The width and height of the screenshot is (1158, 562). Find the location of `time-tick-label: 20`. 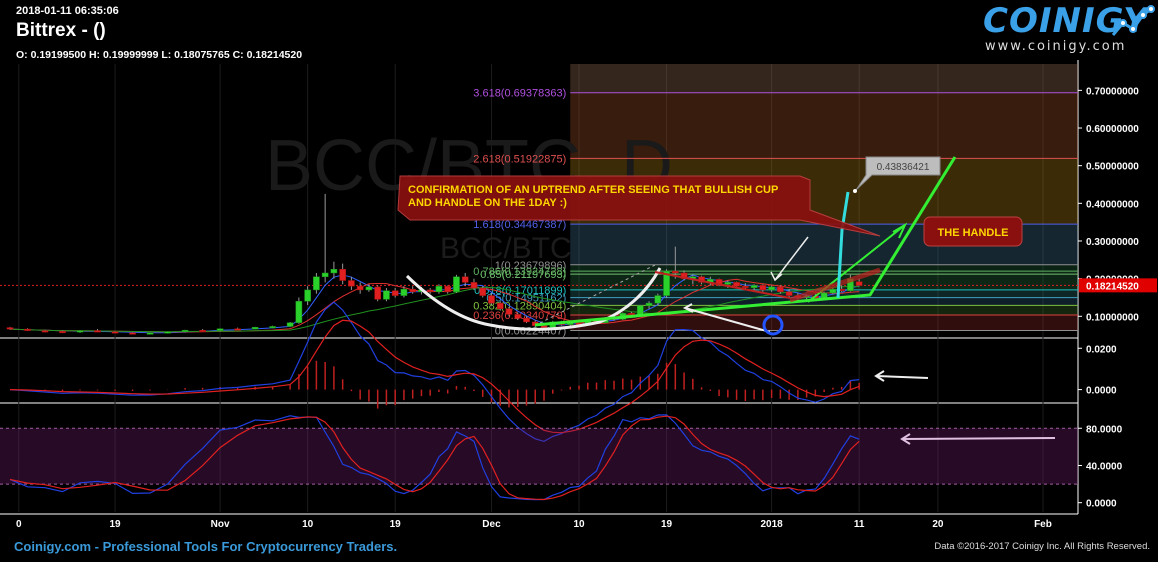

time-tick-label: 20 is located at coordinates (938, 524).